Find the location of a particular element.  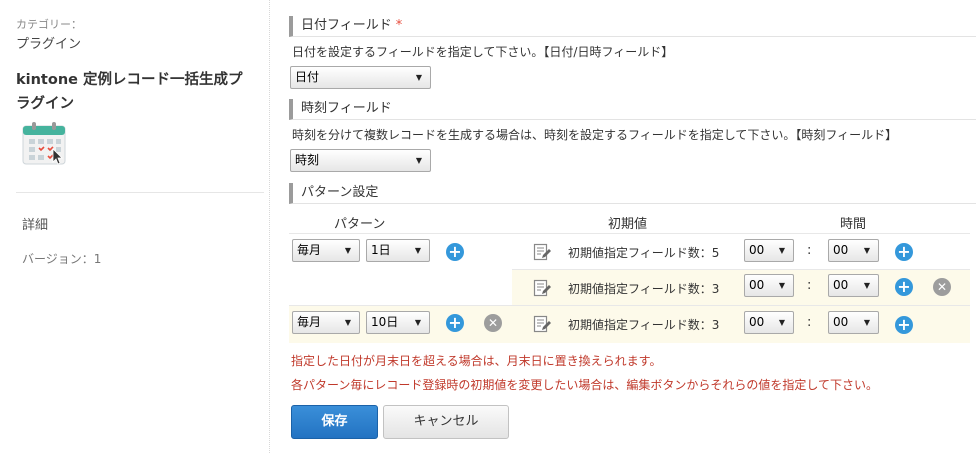

time-column-header: 時間 is located at coordinates (853, 224).